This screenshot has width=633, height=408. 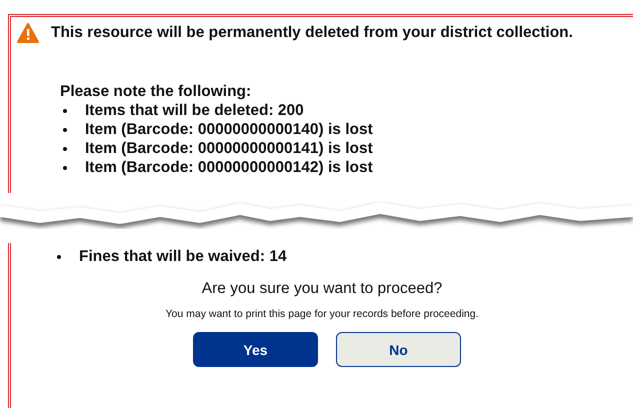 What do you see at coordinates (172, 256) in the screenshot?
I see `list-item: Fines that will be waived: 14` at bounding box center [172, 256].